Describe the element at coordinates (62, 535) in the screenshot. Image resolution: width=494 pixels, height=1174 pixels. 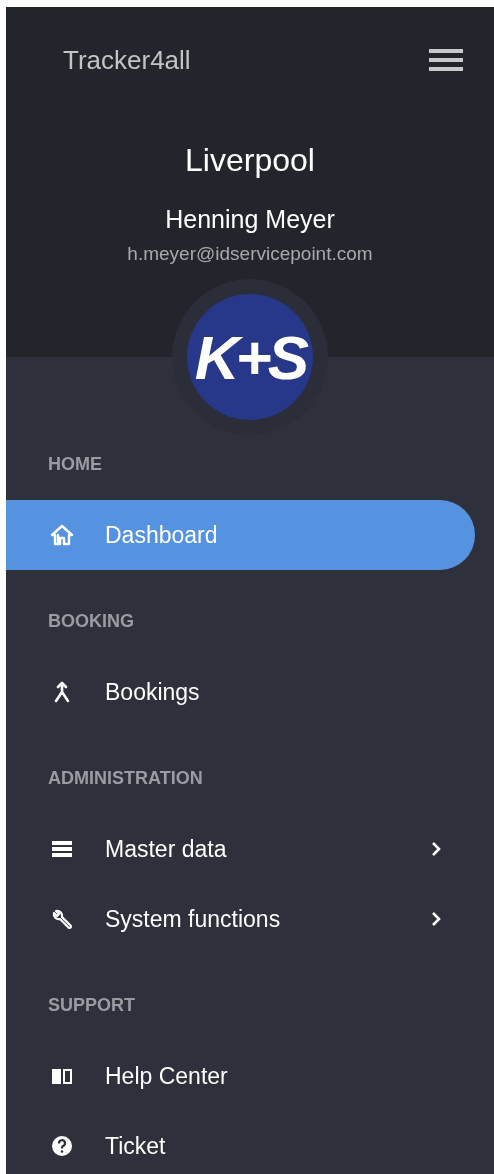
I see `home-icon` at that location.